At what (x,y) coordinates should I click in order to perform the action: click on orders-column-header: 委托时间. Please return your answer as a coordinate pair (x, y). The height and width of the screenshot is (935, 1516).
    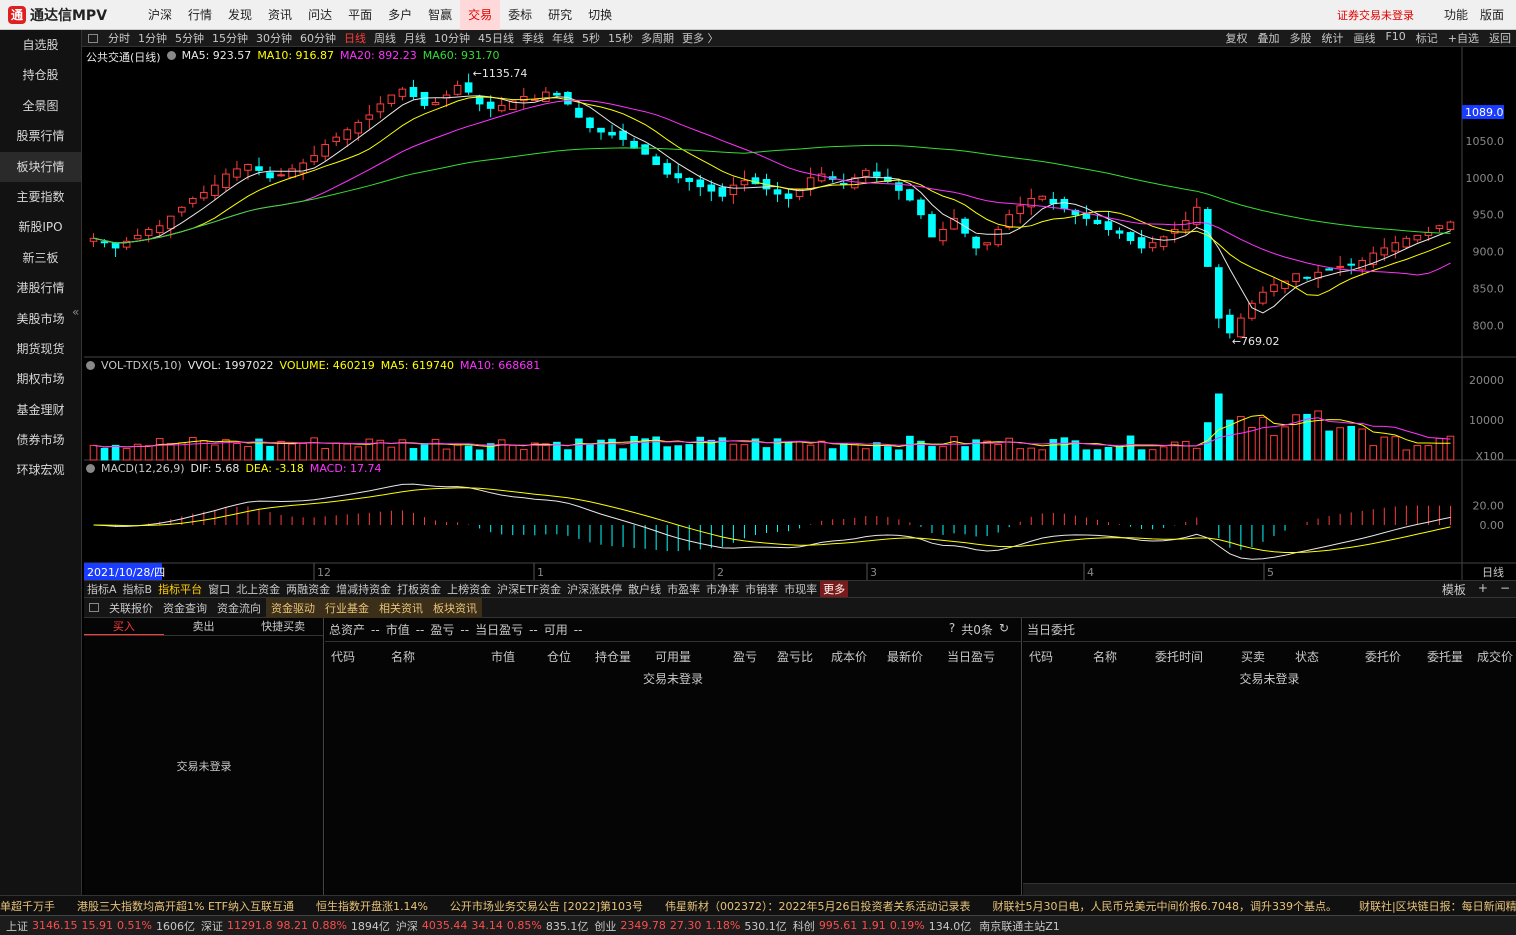
    Looking at the image, I should click on (1179, 656).